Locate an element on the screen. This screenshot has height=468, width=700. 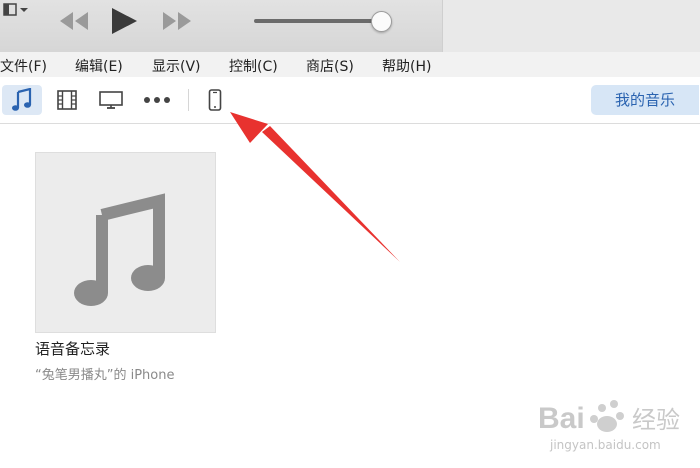
player-bar is located at coordinates (350, 26).